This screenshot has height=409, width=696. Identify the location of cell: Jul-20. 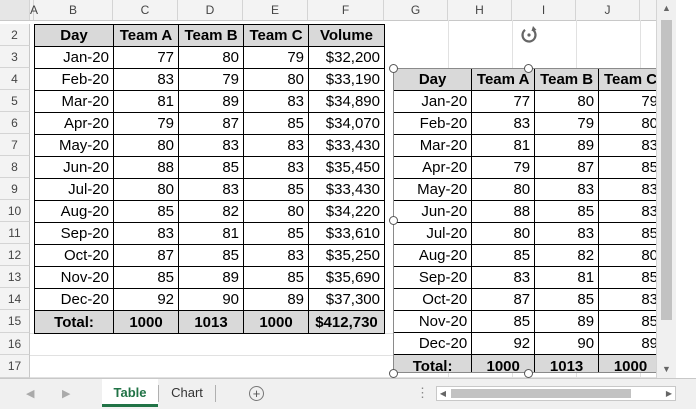
(74, 189).